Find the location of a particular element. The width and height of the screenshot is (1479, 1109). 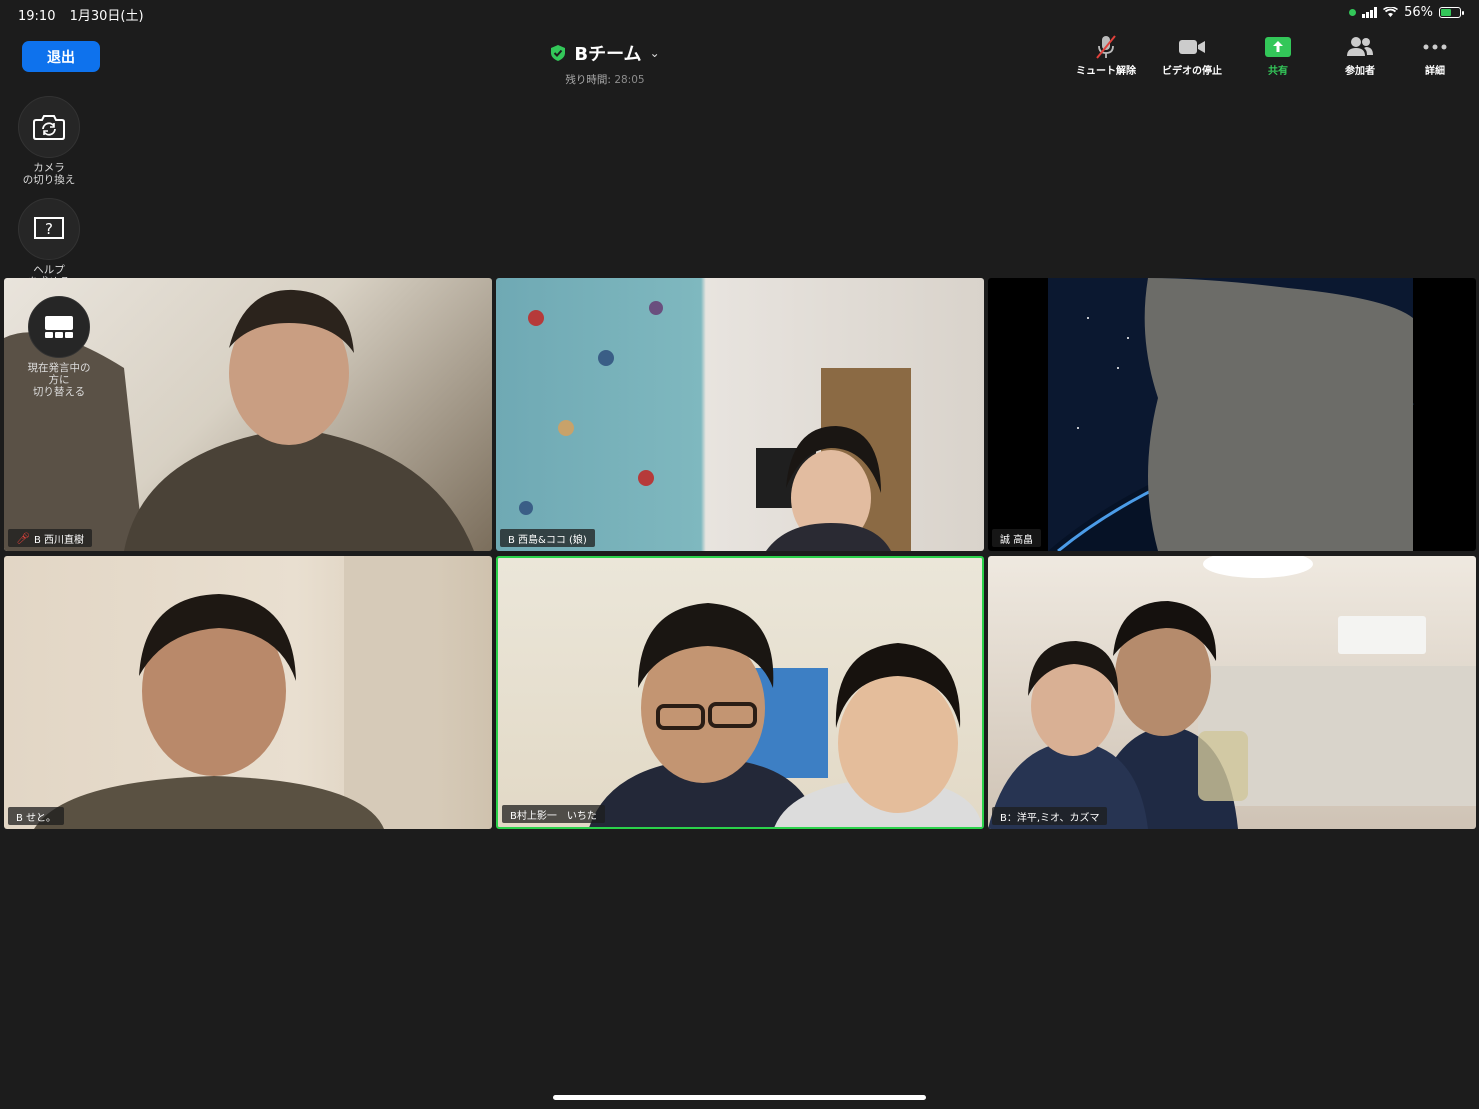

battery-percent: 56% is located at coordinates (1418, 12).